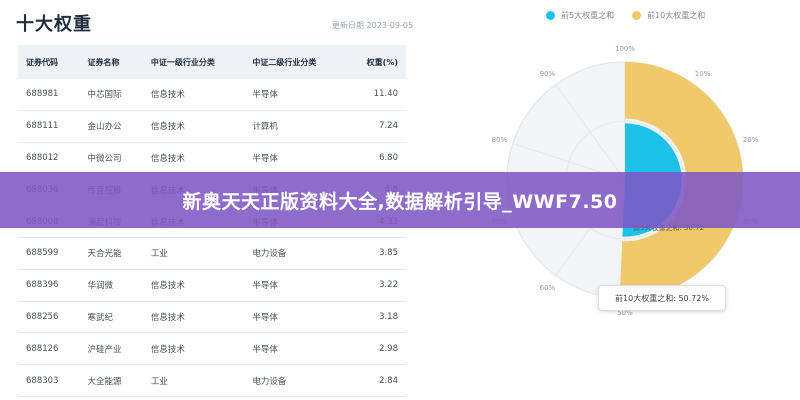  I want to click on cell-weight: 6.80, so click(375, 158).